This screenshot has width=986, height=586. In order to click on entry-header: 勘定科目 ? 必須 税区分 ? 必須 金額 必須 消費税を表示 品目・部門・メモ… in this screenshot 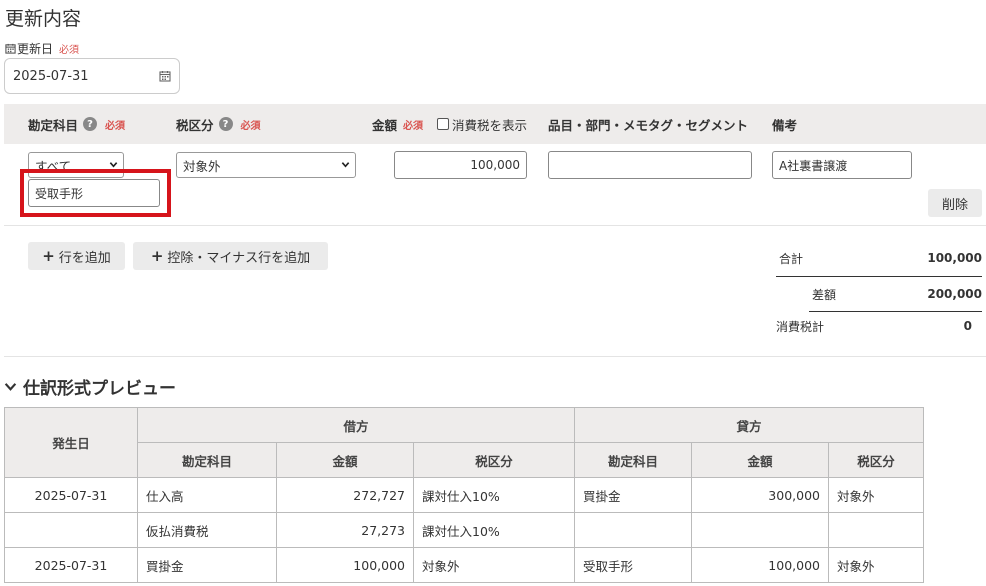, I will do `click(495, 124)`.